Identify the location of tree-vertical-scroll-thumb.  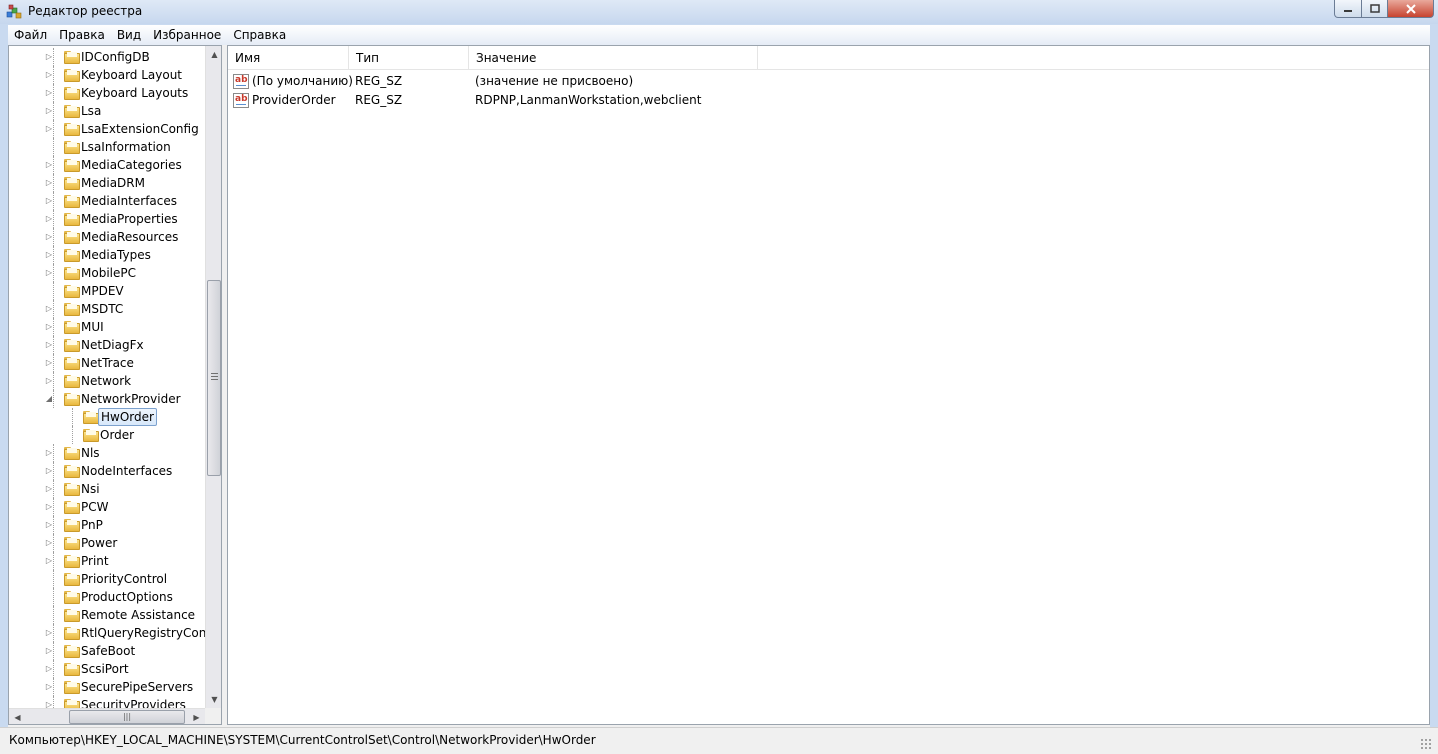
(214, 378).